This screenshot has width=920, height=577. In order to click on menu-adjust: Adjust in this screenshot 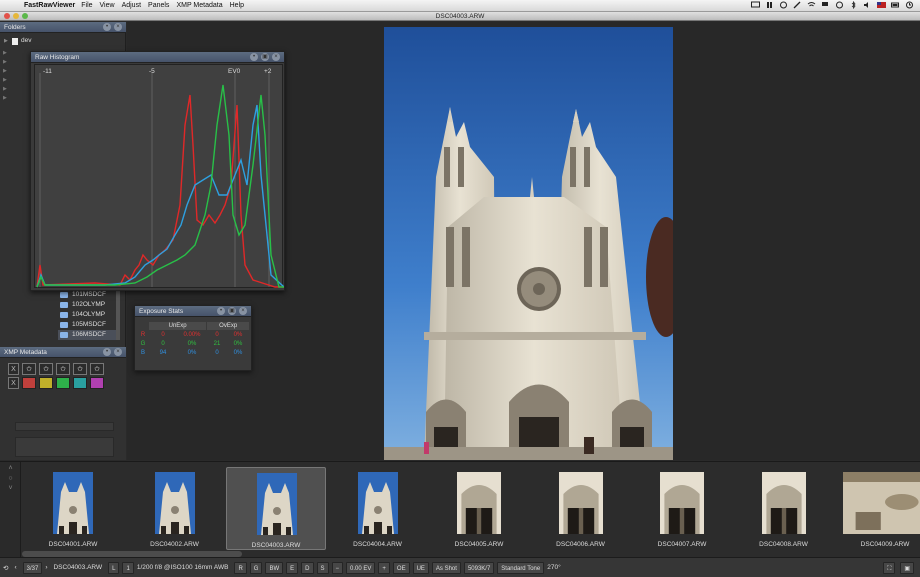, I will do `click(131, 5)`.